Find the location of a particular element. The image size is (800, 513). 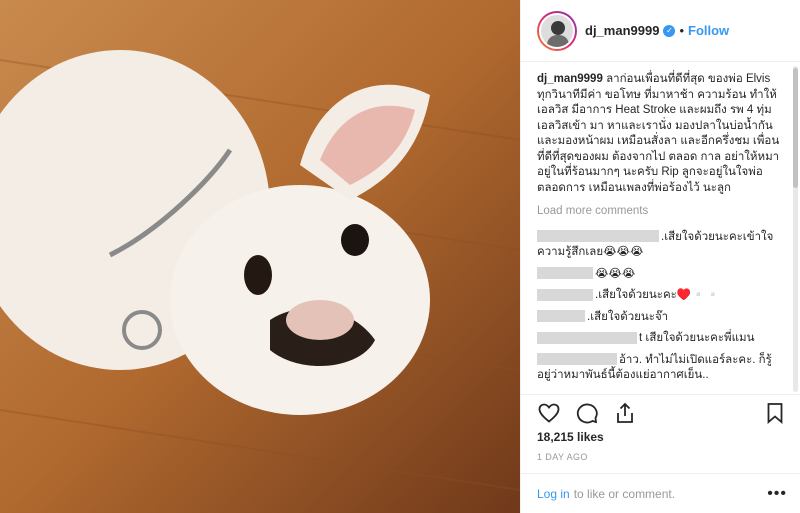

login-bar: Log in to like or comment. ••• is located at coordinates (660, 493).